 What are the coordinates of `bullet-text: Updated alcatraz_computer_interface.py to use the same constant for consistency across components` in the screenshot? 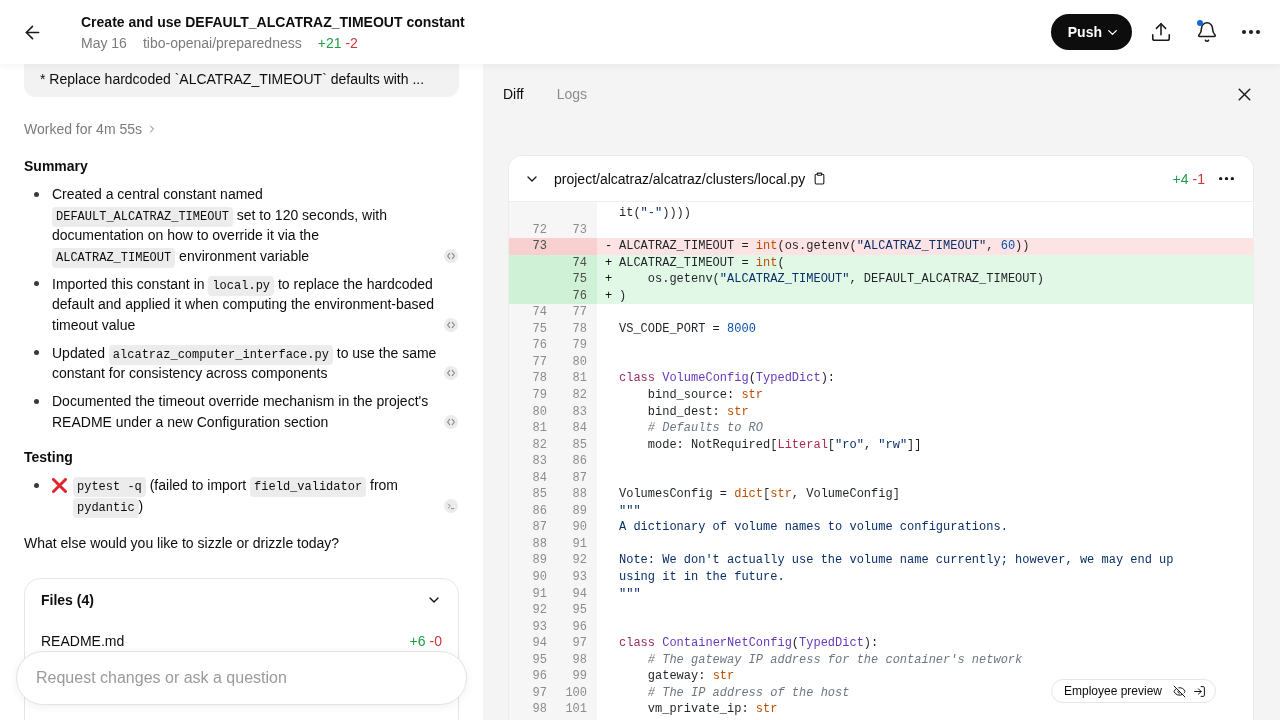 It's located at (245, 363).